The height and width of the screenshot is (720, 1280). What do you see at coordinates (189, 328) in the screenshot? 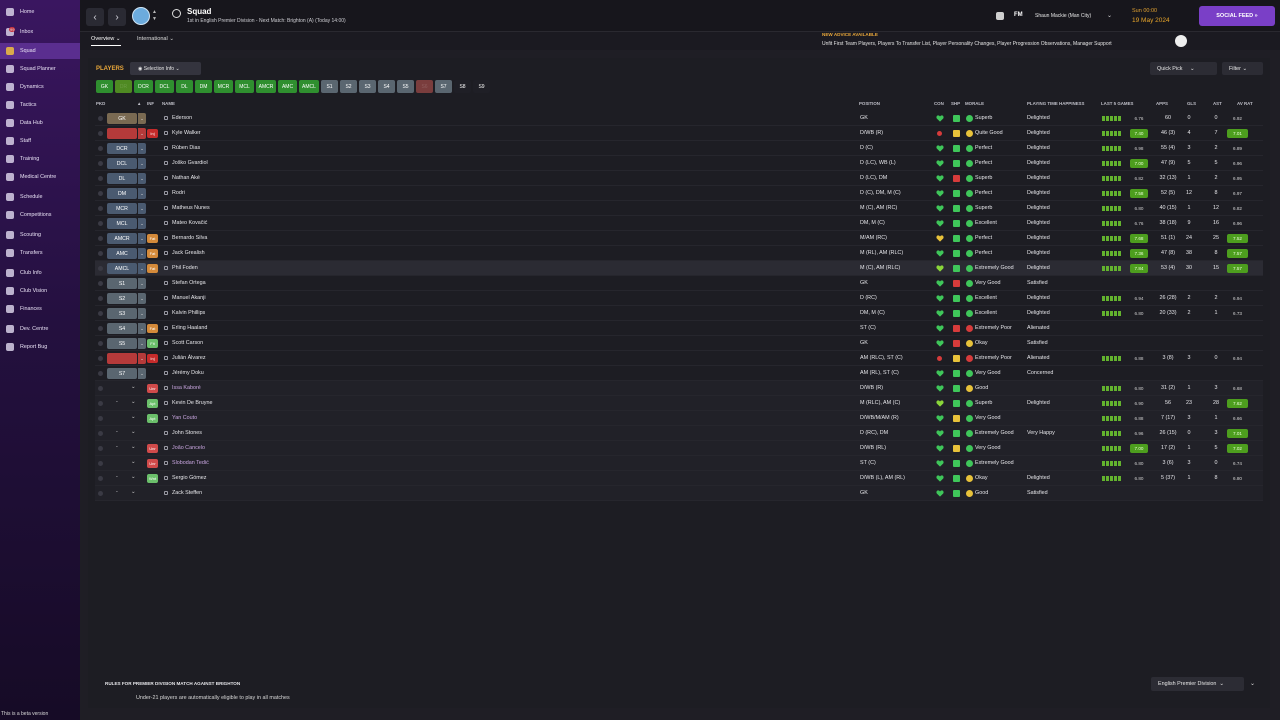
I see `player-name: Erling Haaland` at bounding box center [189, 328].